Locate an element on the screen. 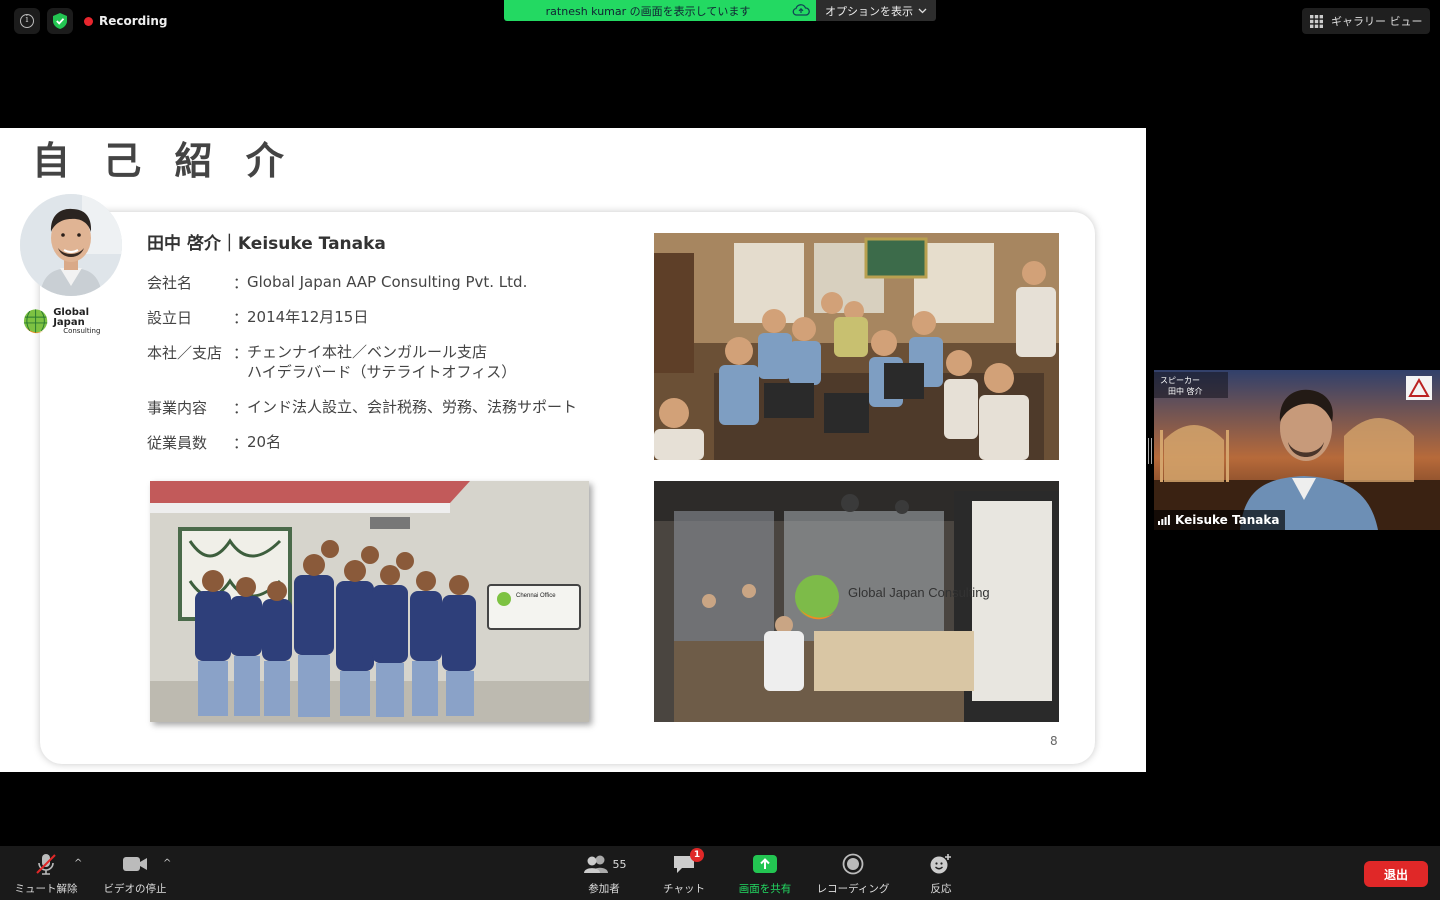  office-sign-text: Global Japan Consulting is located at coordinates (919, 592).